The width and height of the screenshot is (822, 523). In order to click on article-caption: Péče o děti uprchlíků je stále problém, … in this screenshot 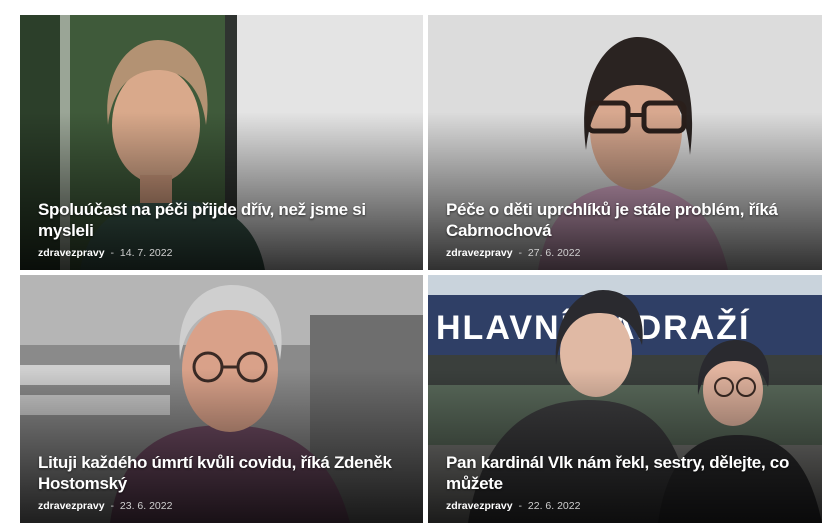, I will do `click(624, 229)`.